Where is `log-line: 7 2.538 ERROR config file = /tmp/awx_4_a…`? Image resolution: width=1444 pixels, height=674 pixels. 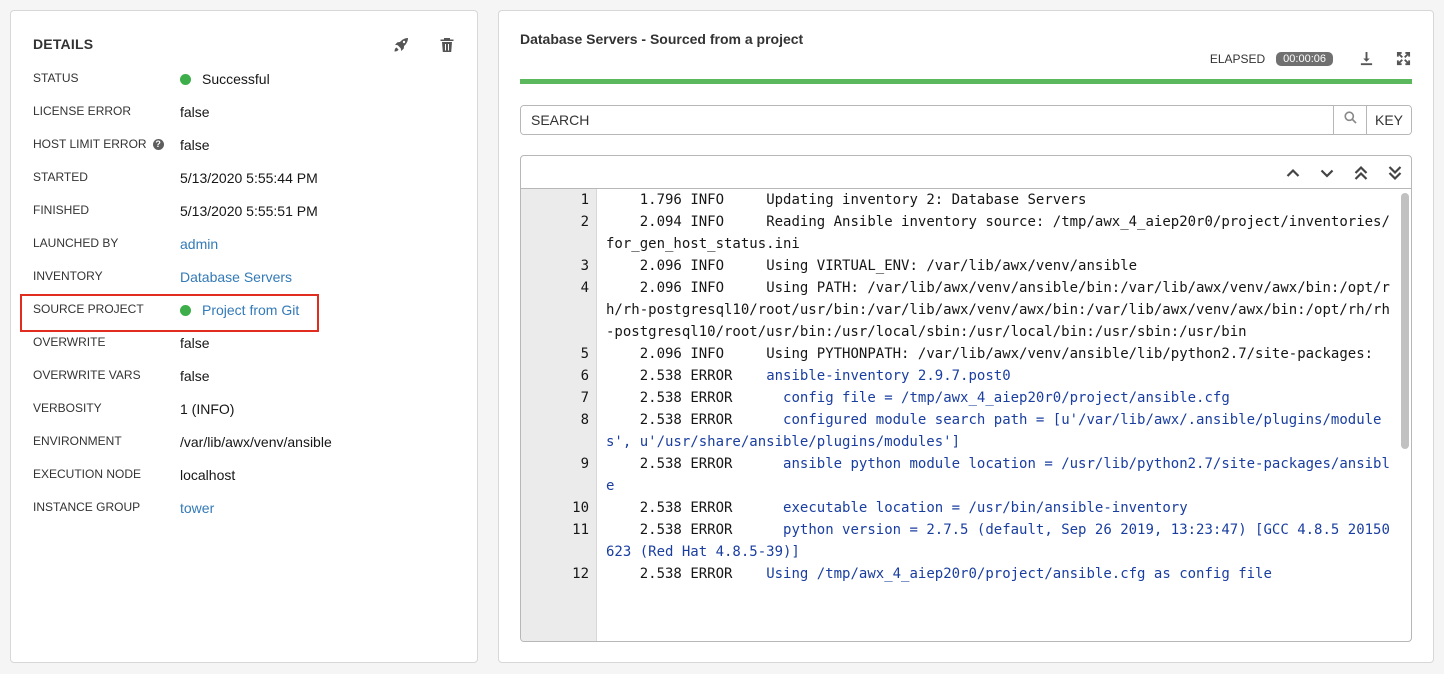 log-line: 7 2.538 ERROR config file = /tmp/awx_4_a… is located at coordinates (959, 398).